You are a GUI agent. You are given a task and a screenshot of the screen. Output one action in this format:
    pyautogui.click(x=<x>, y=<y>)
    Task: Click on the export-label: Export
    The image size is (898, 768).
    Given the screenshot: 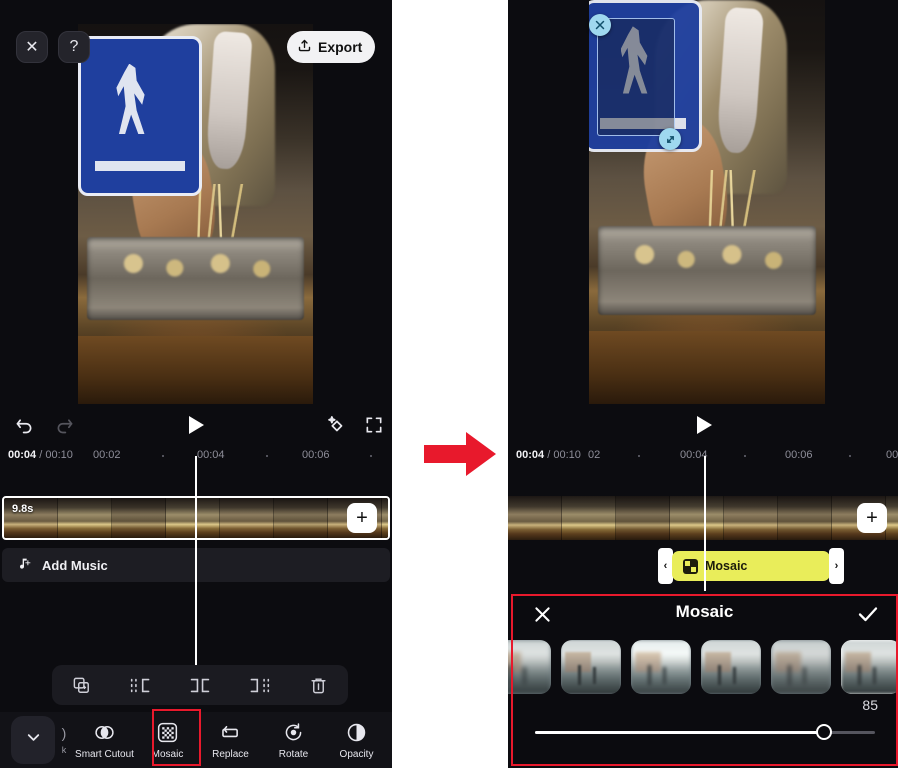 What is the action you would take?
    pyautogui.click(x=340, y=47)
    